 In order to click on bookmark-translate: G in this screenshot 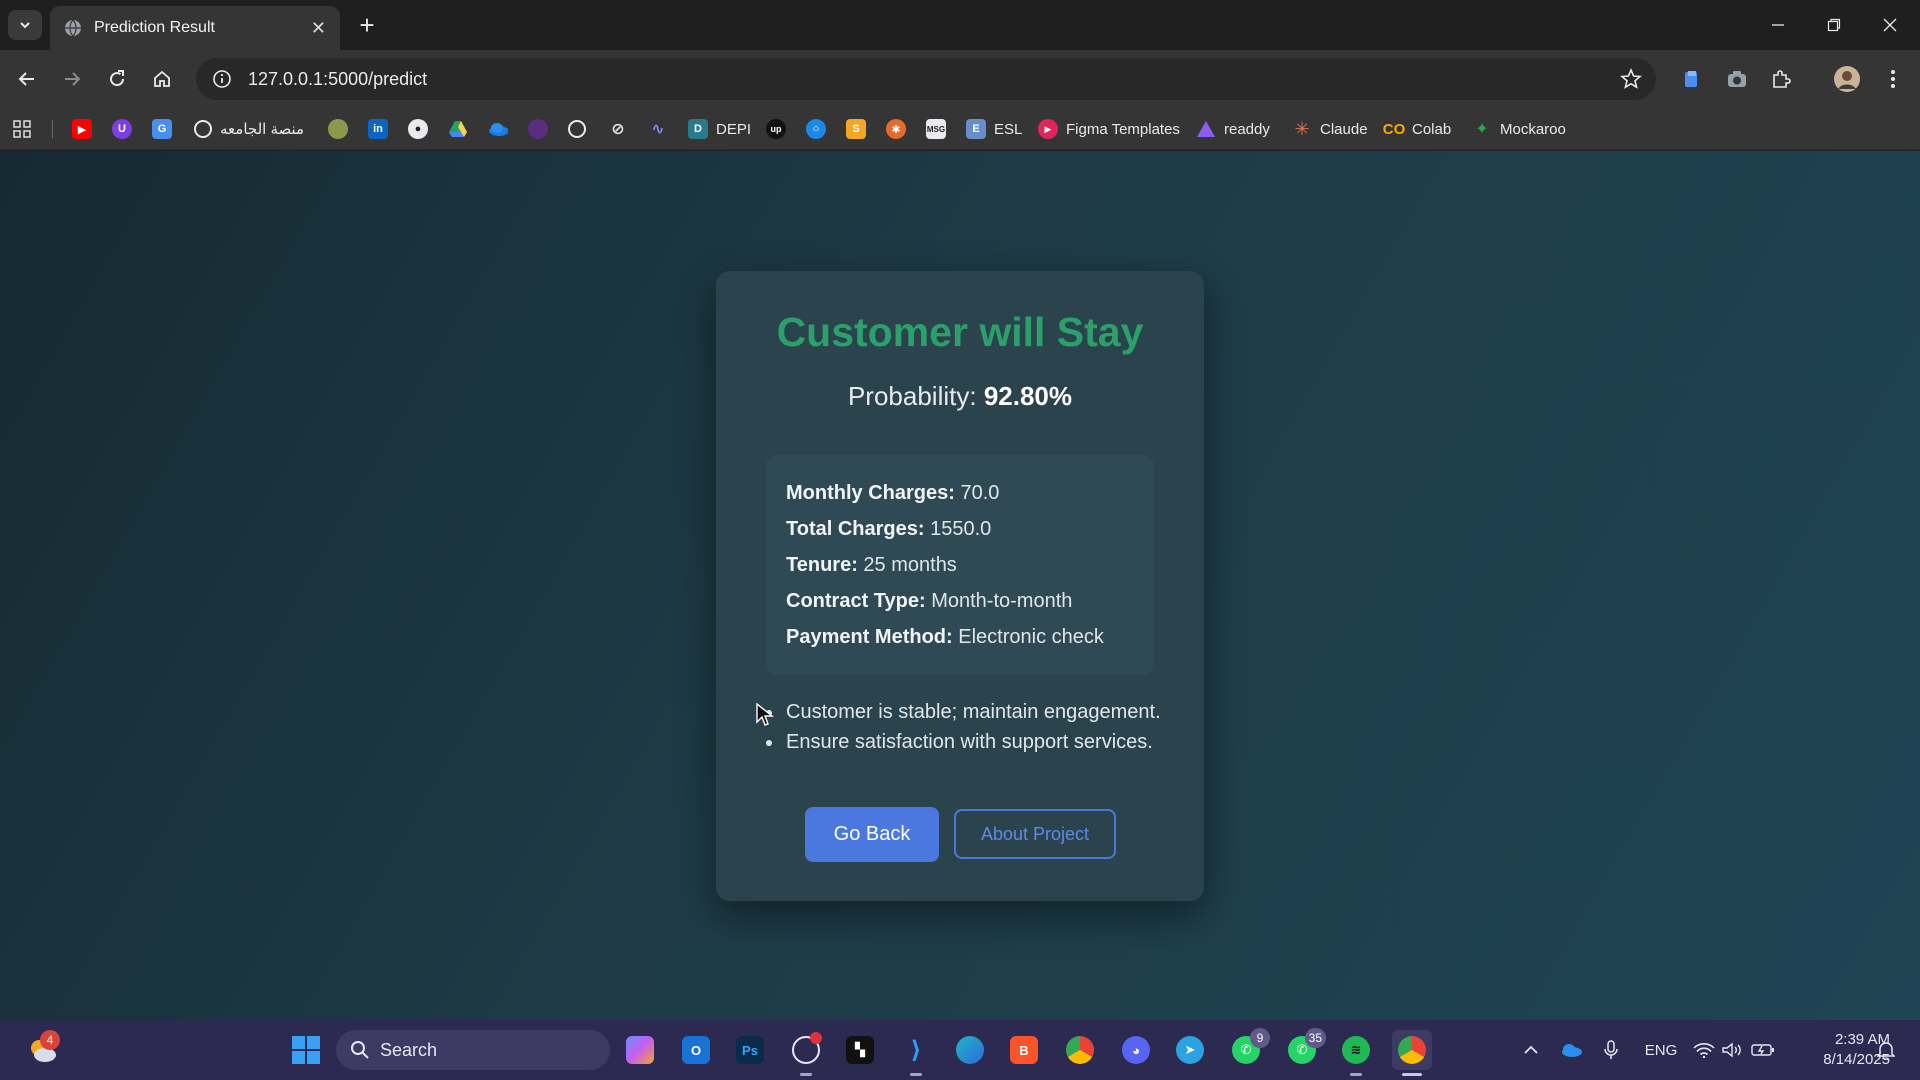, I will do `click(162, 129)`.